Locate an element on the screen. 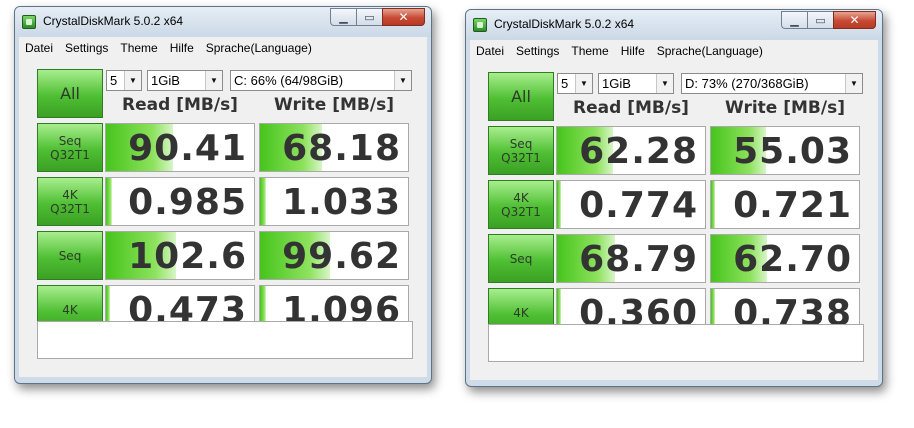 The image size is (914, 428). write-result-seq: 62.70 is located at coordinates (785, 258).